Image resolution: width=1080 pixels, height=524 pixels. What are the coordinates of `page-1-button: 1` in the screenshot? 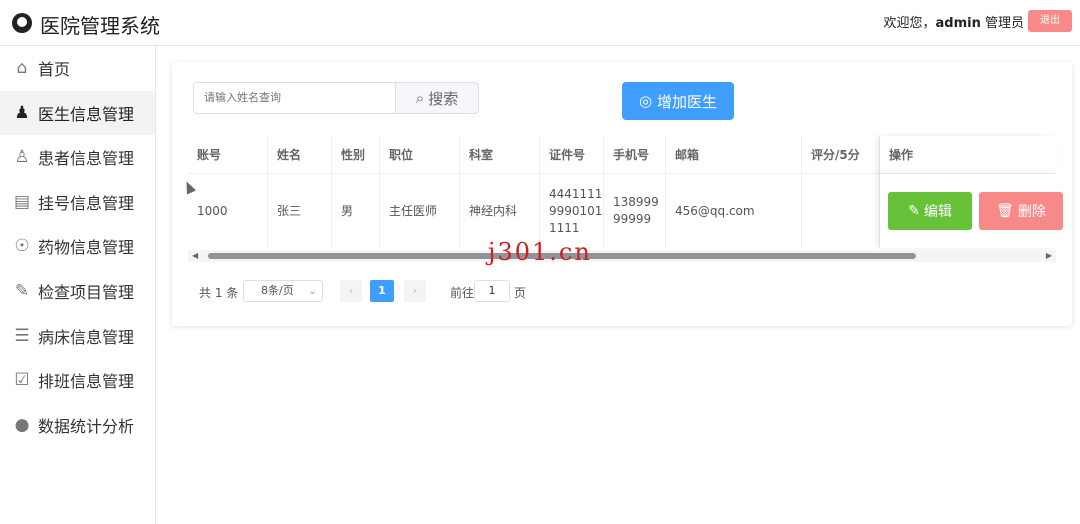 It's located at (382, 291).